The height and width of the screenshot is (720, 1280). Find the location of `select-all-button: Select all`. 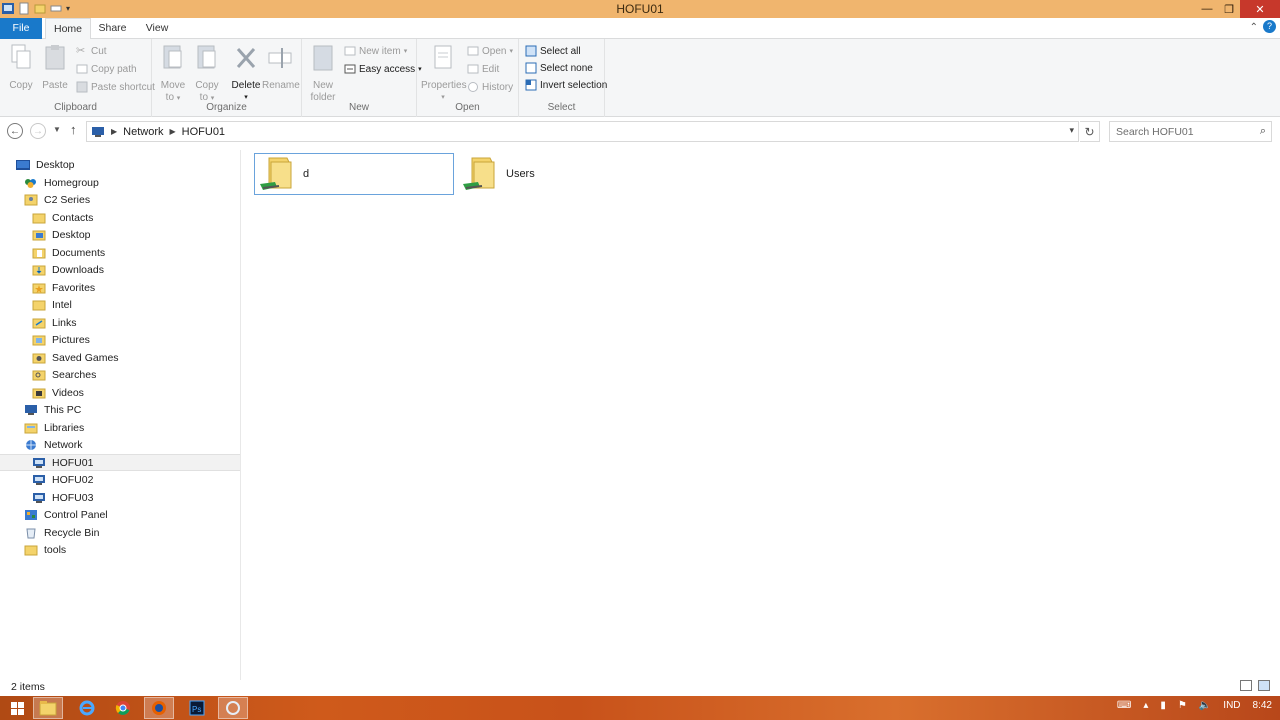

select-all-button: Select all is located at coordinates (553, 51).